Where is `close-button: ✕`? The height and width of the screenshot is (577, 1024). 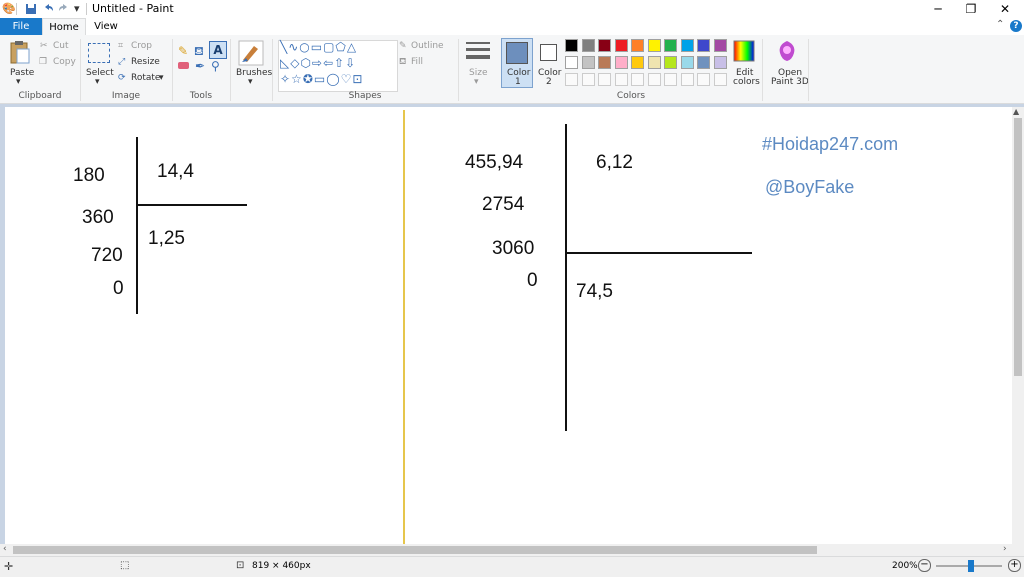
close-button: ✕ is located at coordinates (1005, 9).